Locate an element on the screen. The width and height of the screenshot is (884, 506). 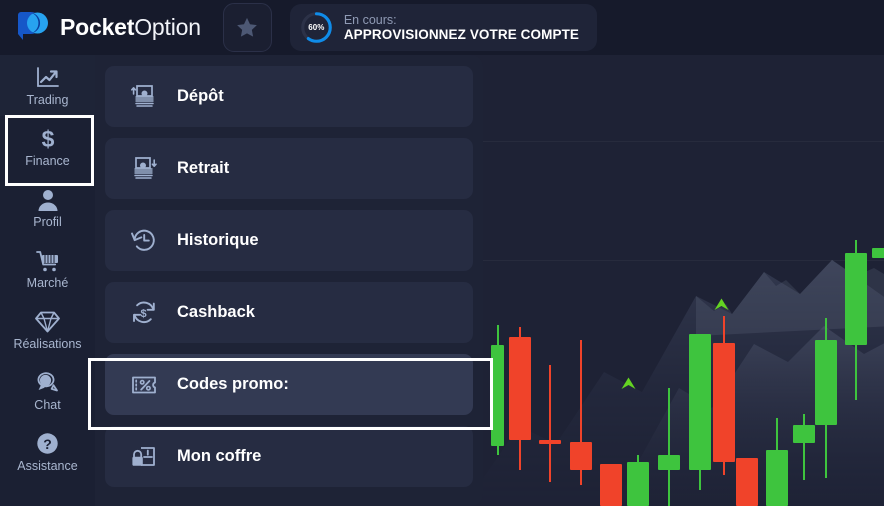
sidebar-item-label: Réalisations is located at coordinates (47, 343).